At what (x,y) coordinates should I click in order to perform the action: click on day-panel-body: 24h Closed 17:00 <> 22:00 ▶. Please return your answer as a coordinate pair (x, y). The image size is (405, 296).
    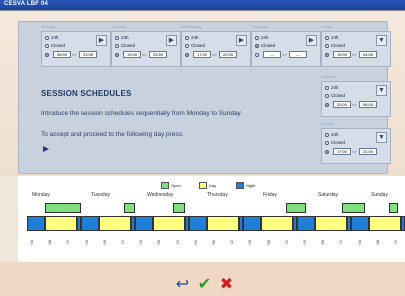
    Looking at the image, I should click on (216, 49).